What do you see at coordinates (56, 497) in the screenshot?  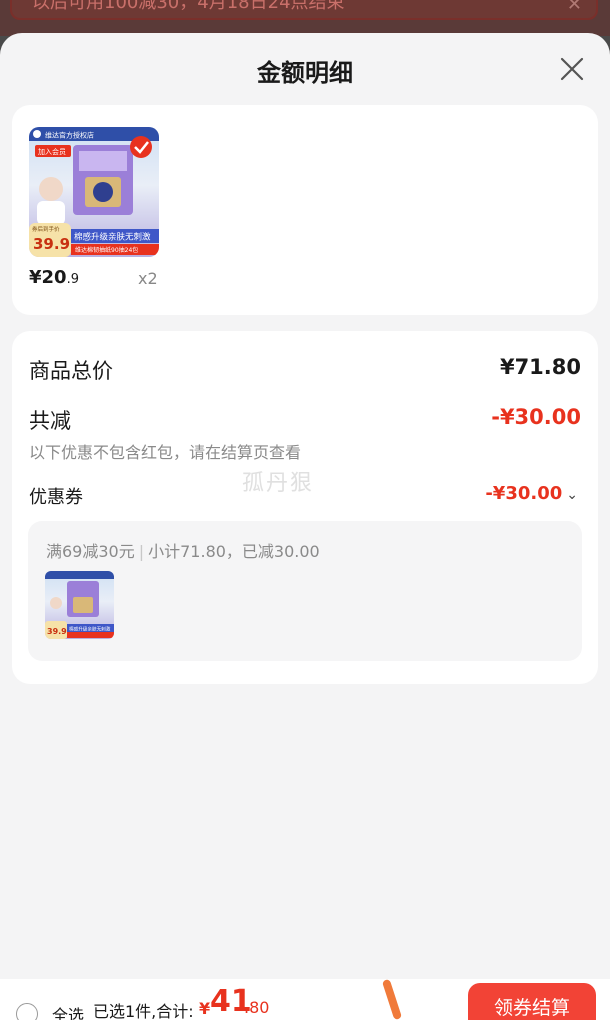 I see `coupon-label: 优惠券` at bounding box center [56, 497].